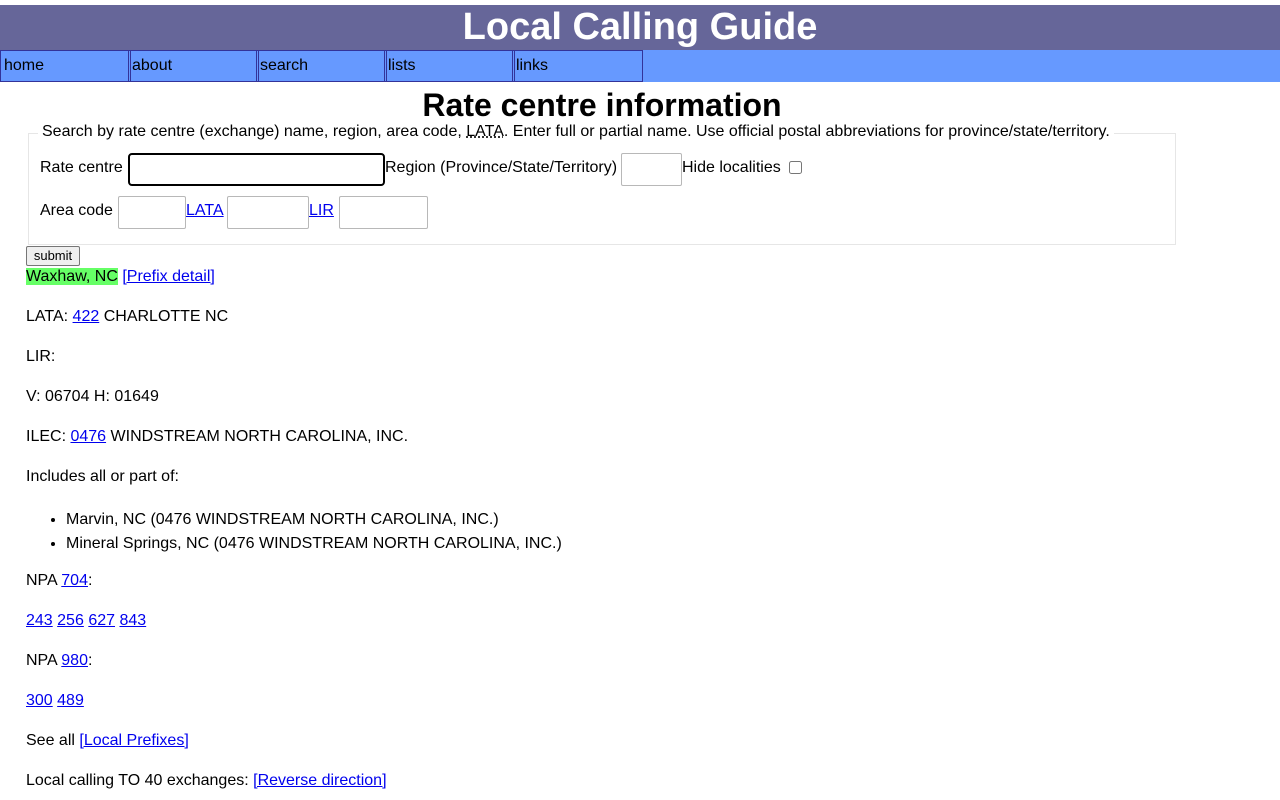 This screenshot has width=1280, height=800. Describe the element at coordinates (120, 277) in the screenshot. I see `result-header: Waxhaw, NC [Prefix detail]` at that location.